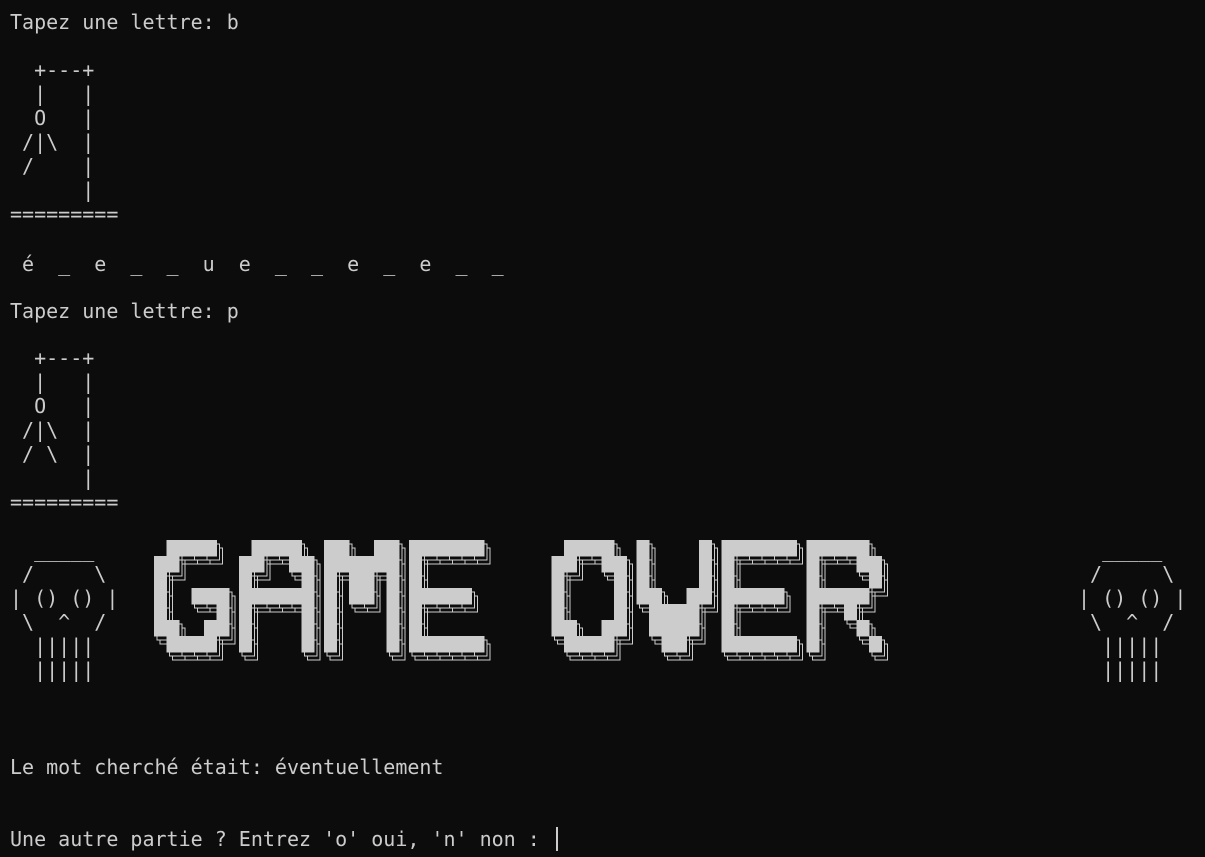 The width and height of the screenshot is (1205, 857). What do you see at coordinates (227, 767) in the screenshot?
I see `answer-reveal: Le mot cherché était: éventuellement` at bounding box center [227, 767].